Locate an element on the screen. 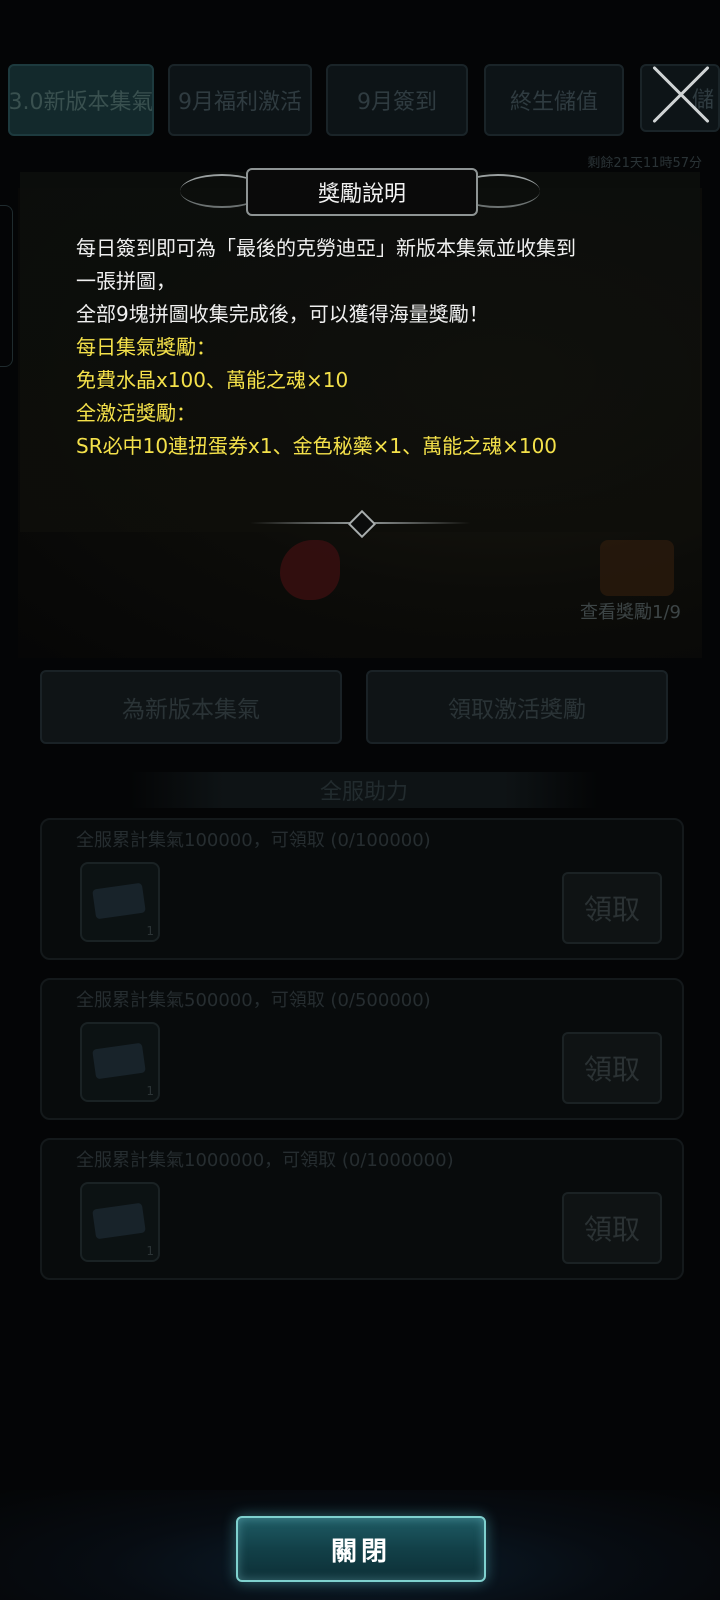 Image resolution: width=720 pixels, height=1600 pixels. dialog-line: 每日集氣獎勵： is located at coordinates (146, 347).